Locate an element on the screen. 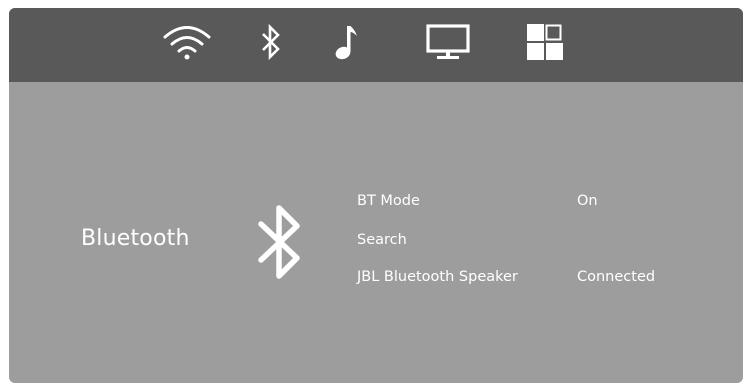 The height and width of the screenshot is (385, 752). tab-display is located at coordinates (448, 42).